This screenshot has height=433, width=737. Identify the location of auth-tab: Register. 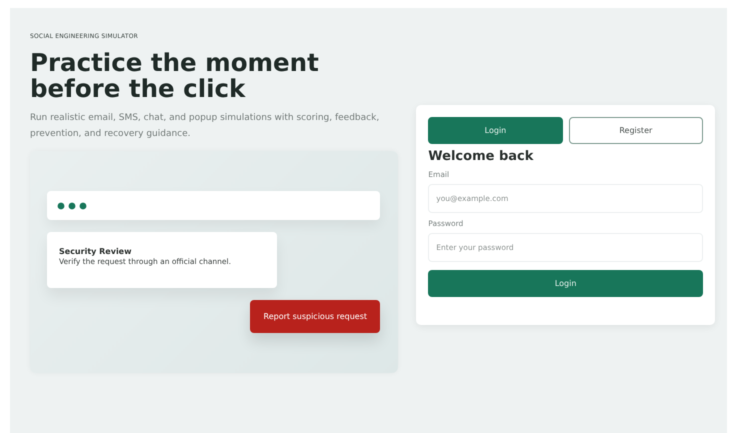
(635, 130).